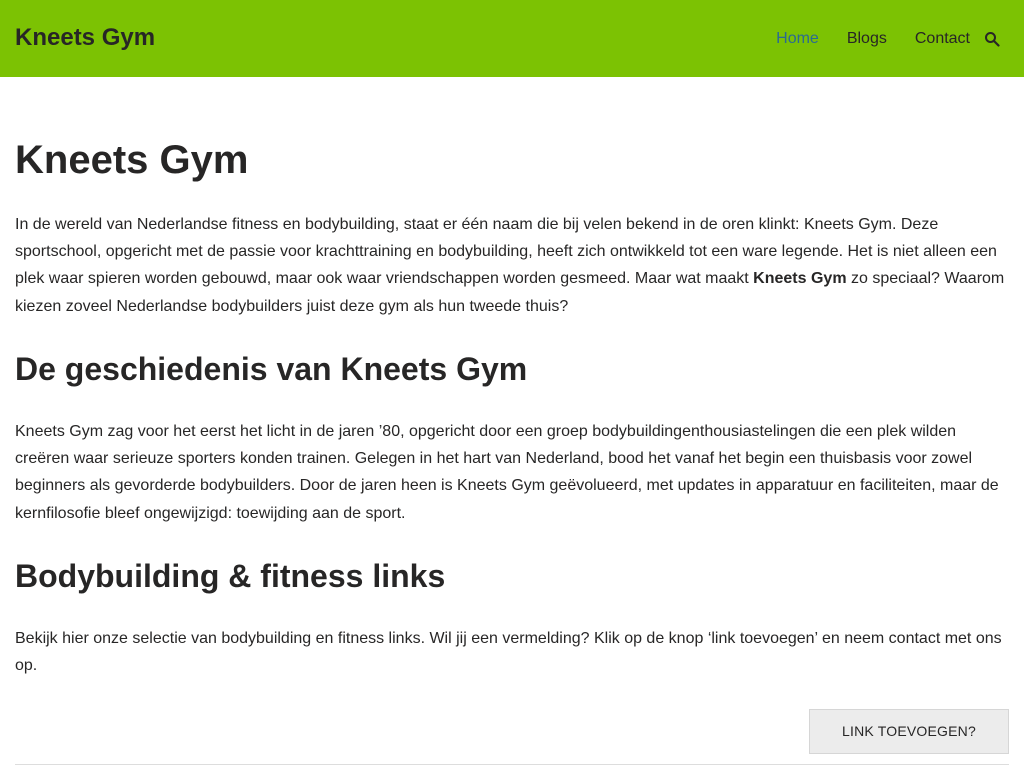 The width and height of the screenshot is (1024, 768). Describe the element at coordinates (800, 279) in the screenshot. I see `intro-text-bold: Kneets Gym` at that location.